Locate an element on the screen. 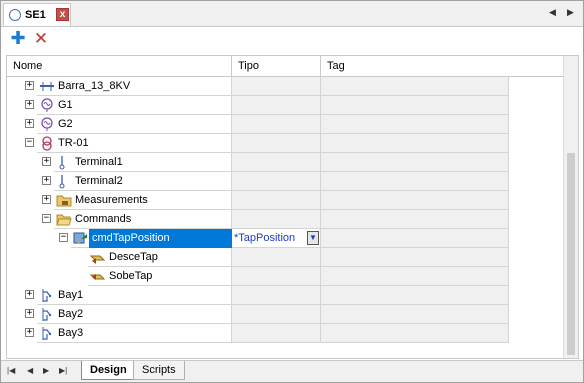 The height and width of the screenshot is (383, 584). tab-title: SE1 is located at coordinates (35, 15).